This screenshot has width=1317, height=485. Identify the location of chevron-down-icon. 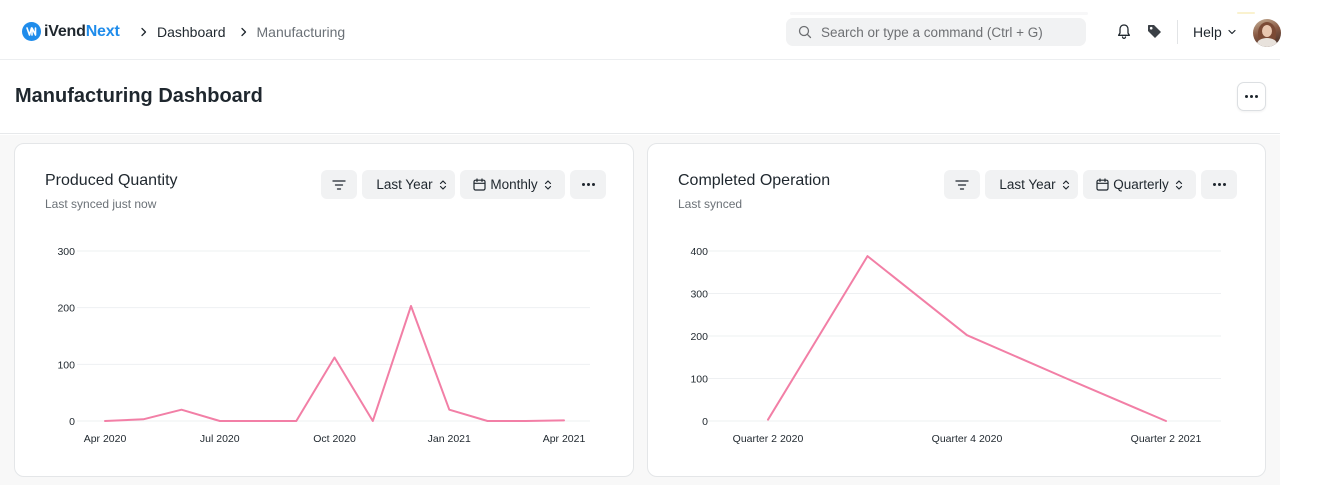
(1232, 32).